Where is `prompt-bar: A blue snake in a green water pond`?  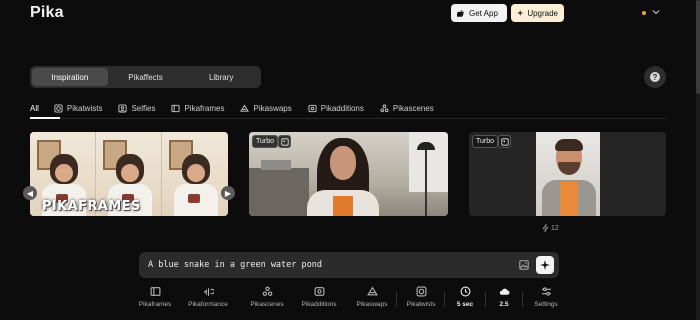 prompt-bar: A blue snake in a green water pond is located at coordinates (349, 265).